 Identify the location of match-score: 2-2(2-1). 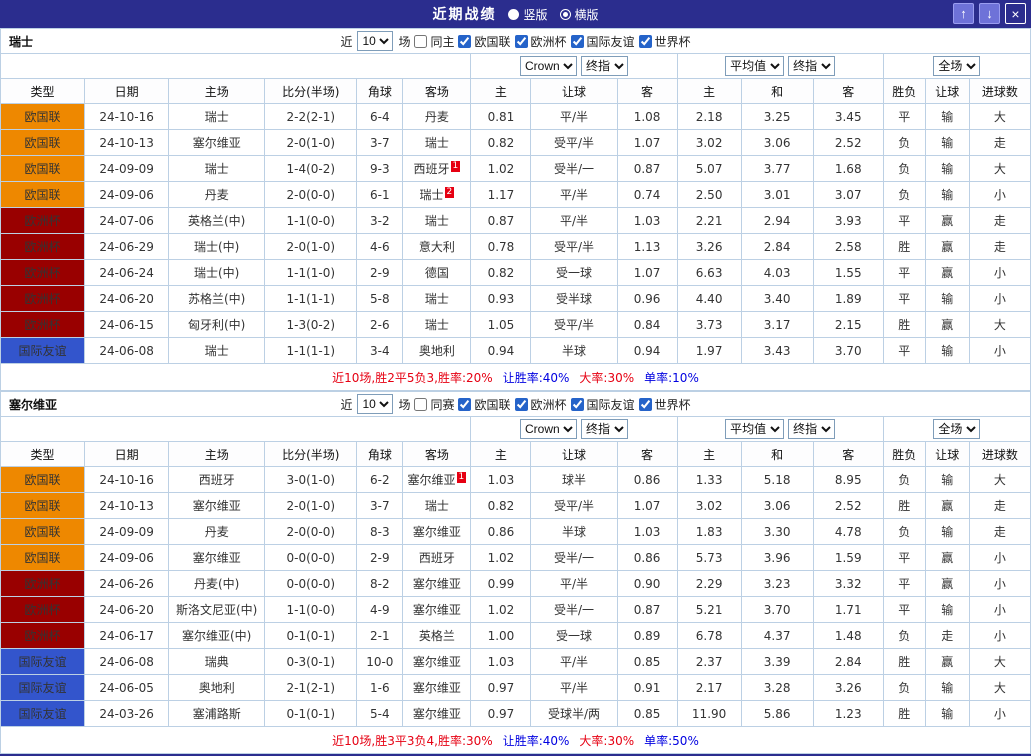
(311, 116).